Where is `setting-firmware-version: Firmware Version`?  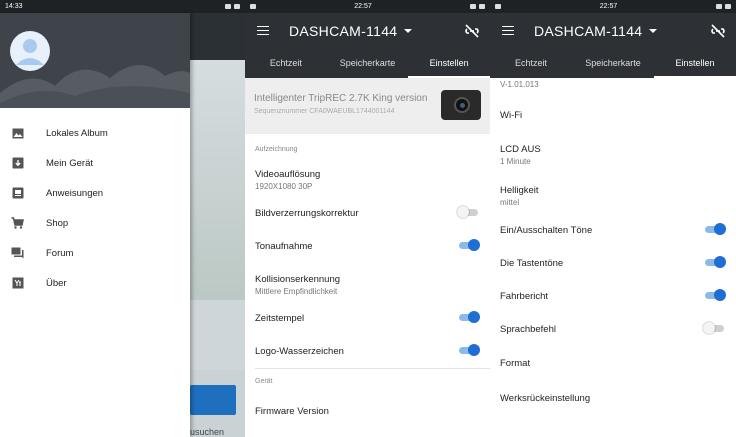
setting-firmware-version: Firmware Version is located at coordinates (367, 411).